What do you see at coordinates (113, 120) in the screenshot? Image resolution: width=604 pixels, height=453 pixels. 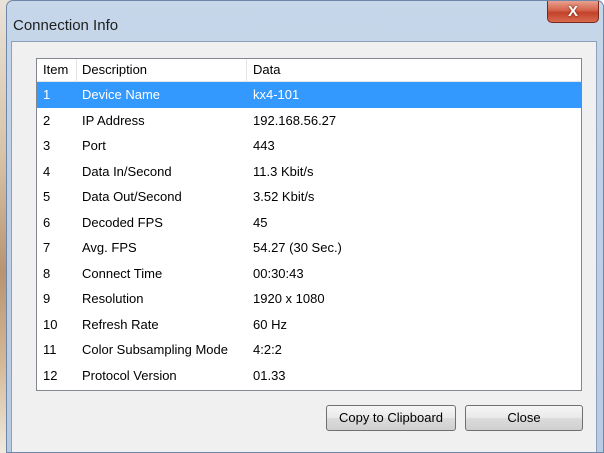 I see `description-cell: IP Address` at bounding box center [113, 120].